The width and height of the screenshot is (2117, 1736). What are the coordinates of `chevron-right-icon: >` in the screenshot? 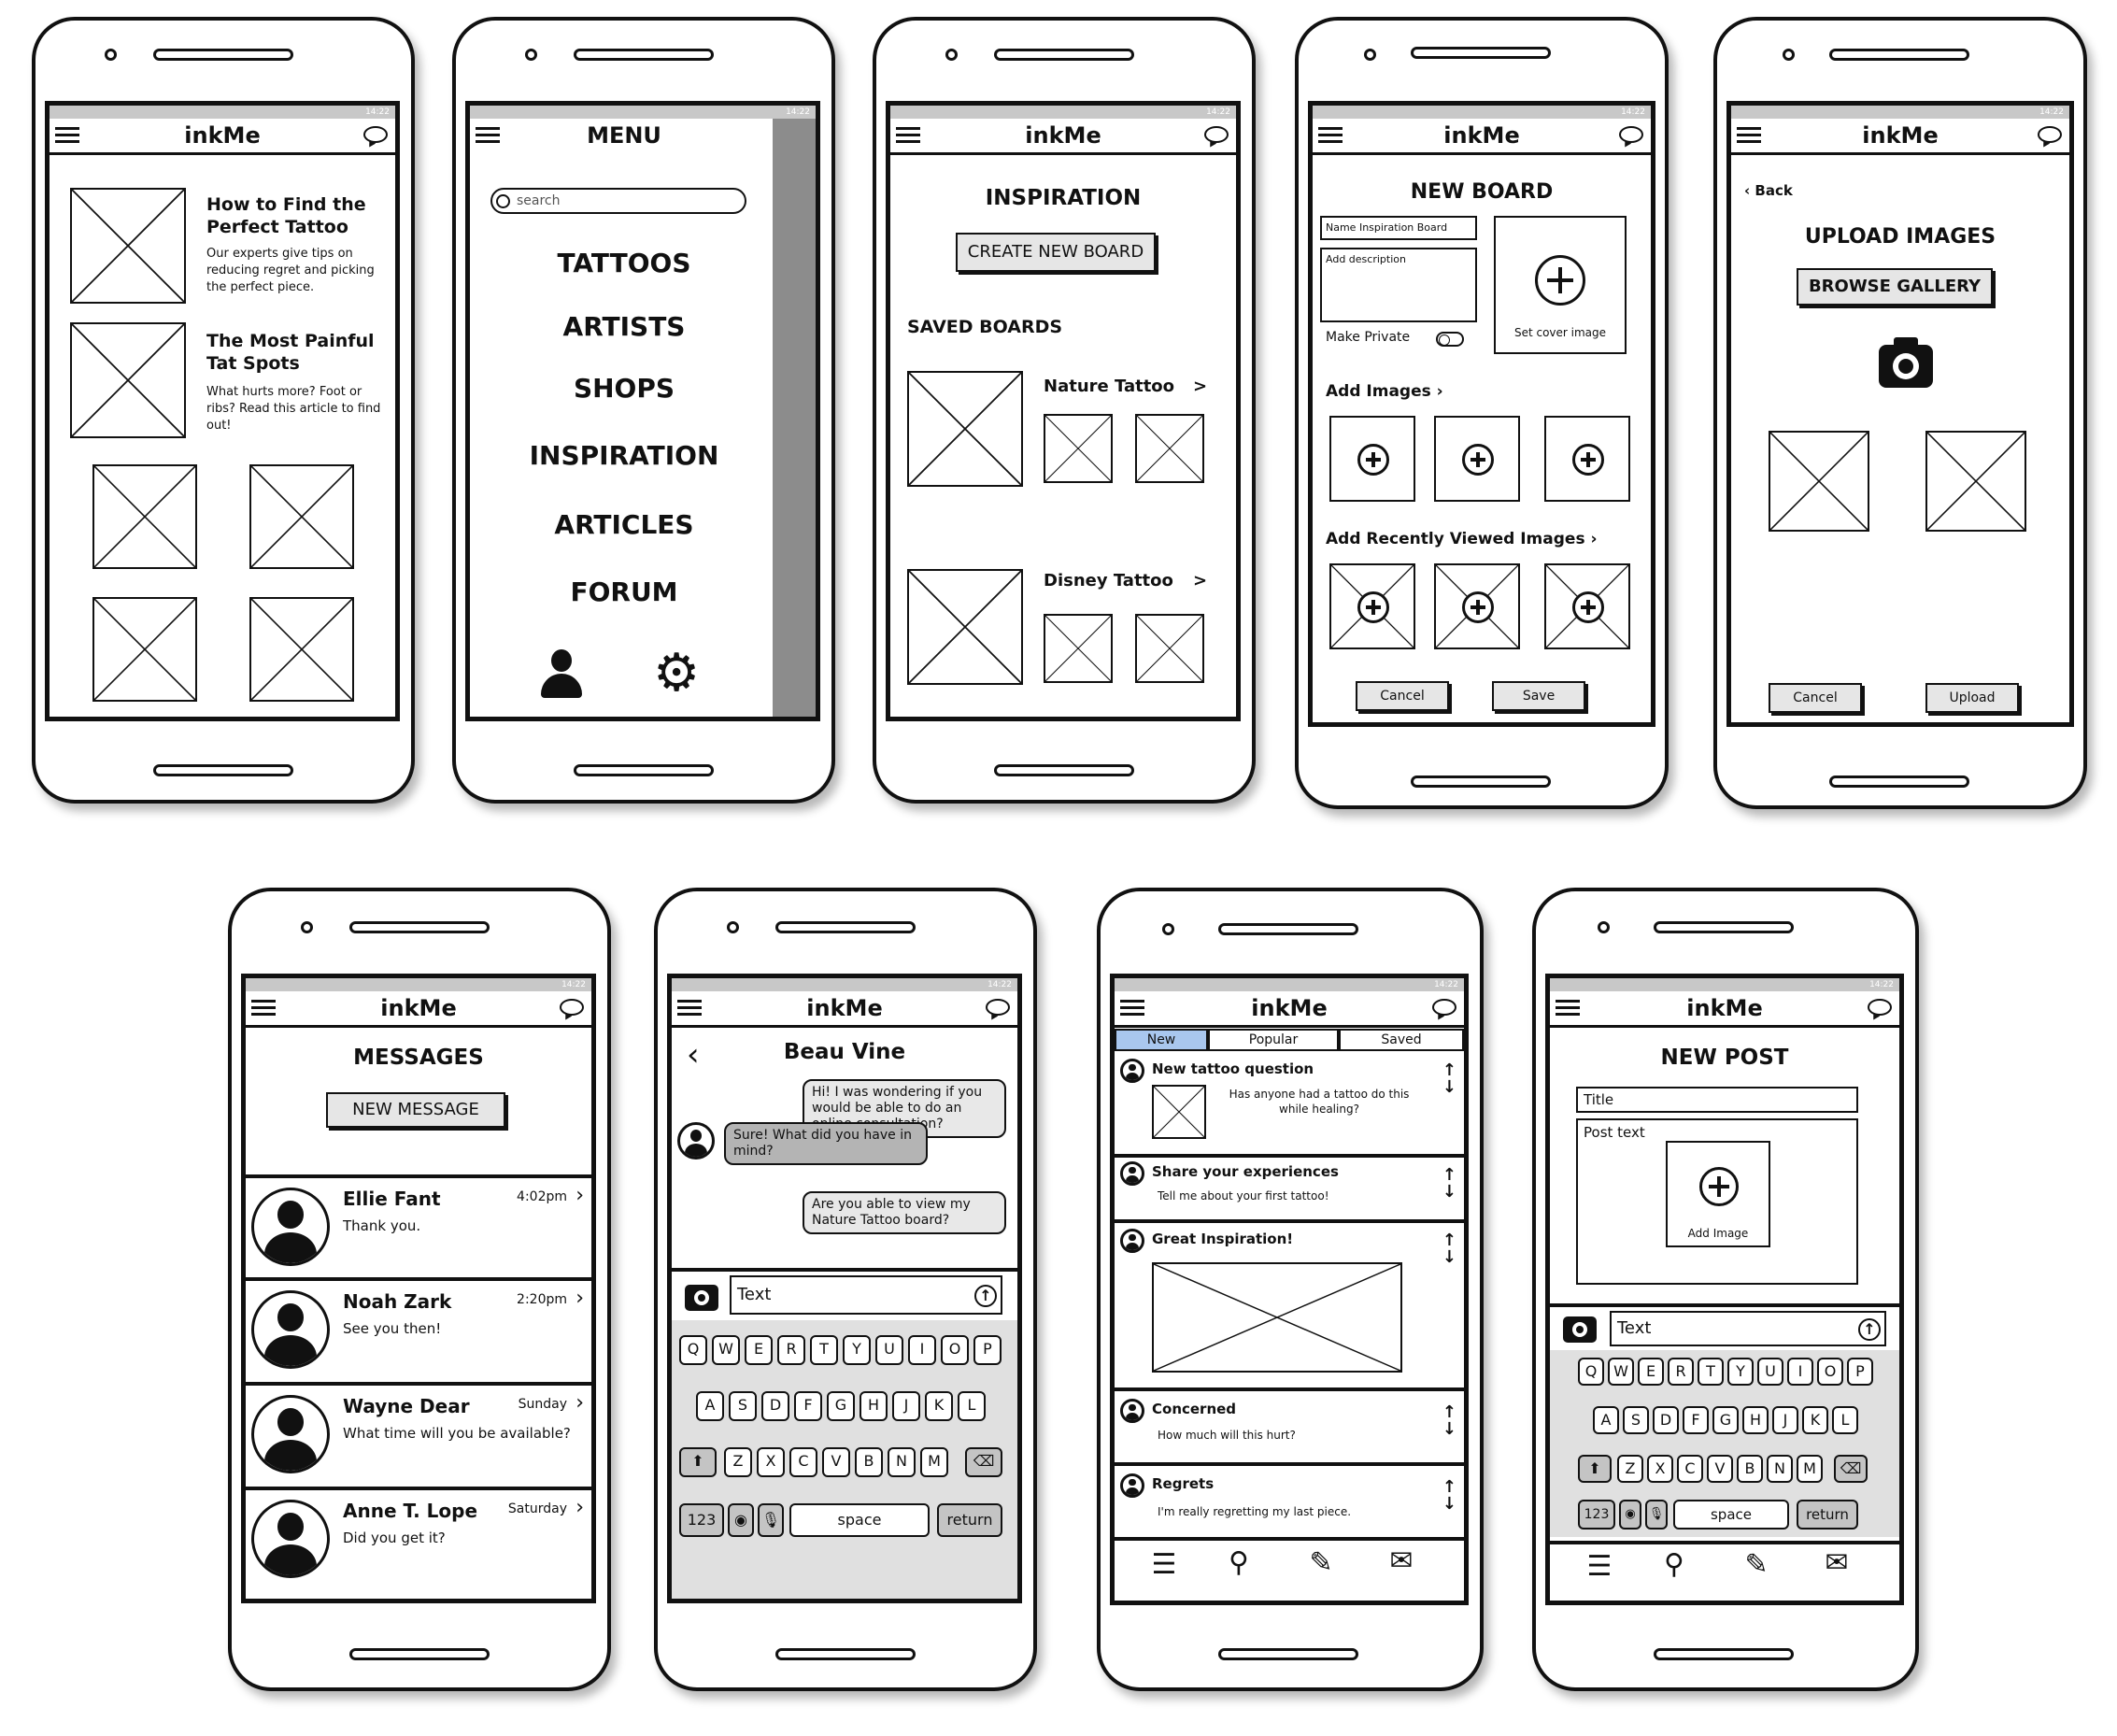 It's located at (1200, 581).